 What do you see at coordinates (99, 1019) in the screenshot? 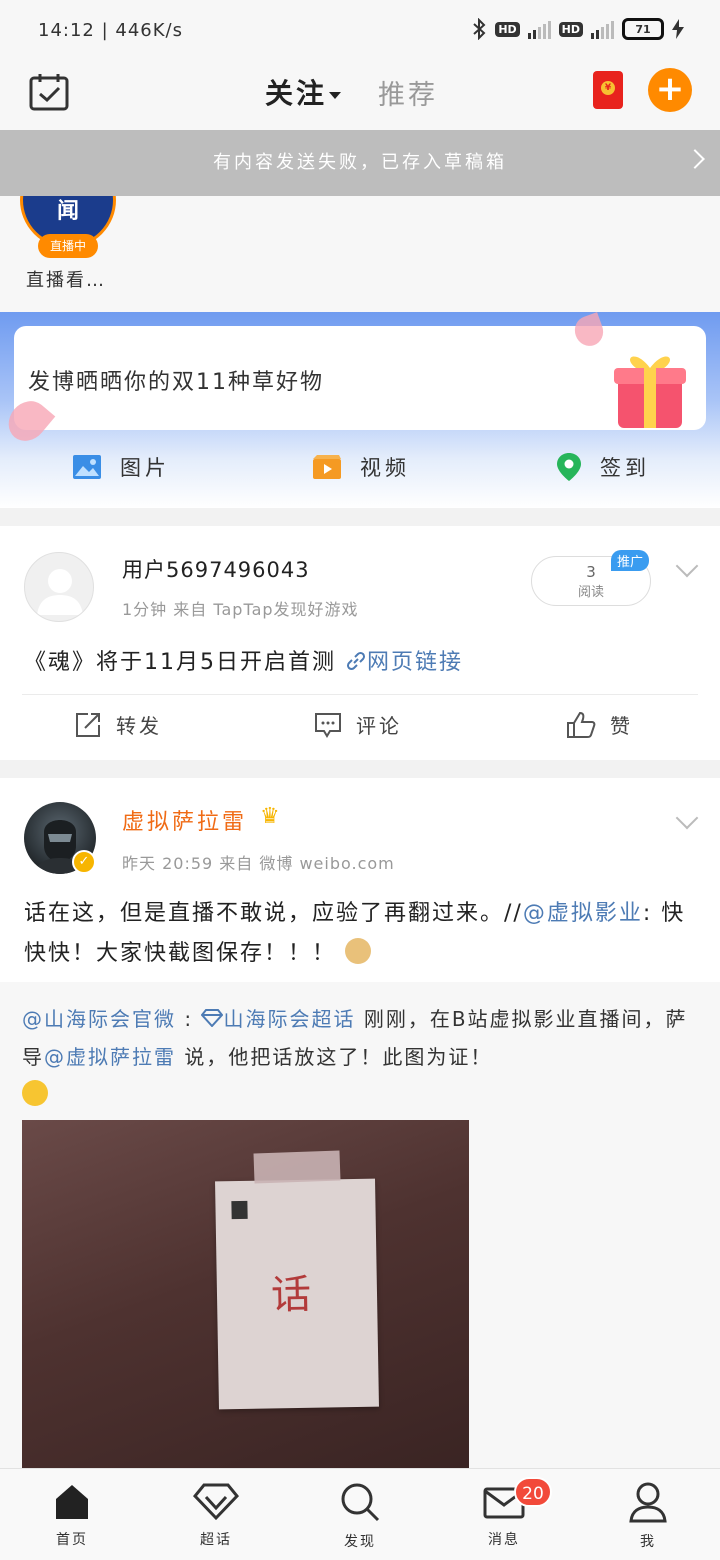
I see `mention-link: @山海际会官微` at bounding box center [99, 1019].